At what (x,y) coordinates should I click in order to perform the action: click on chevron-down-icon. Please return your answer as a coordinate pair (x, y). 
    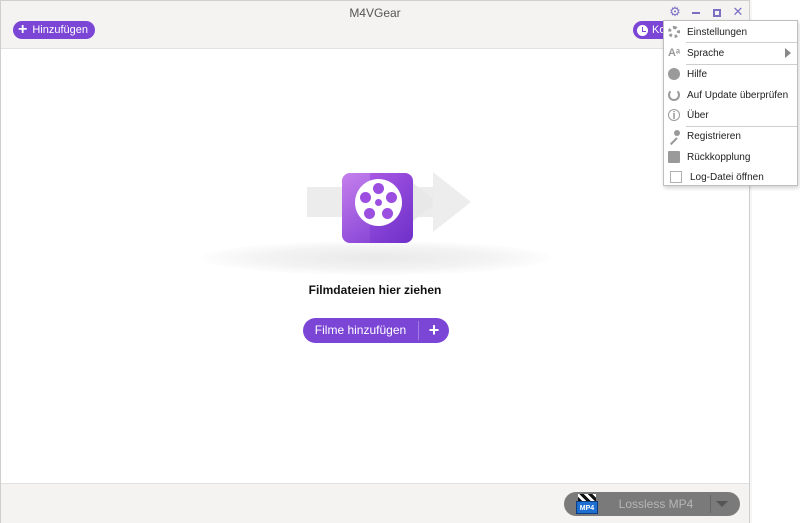
    Looking at the image, I should click on (722, 504).